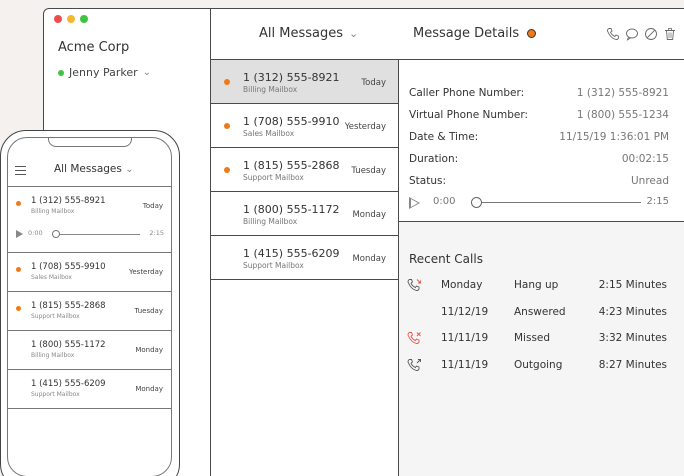 This screenshot has width=684, height=476. Describe the element at coordinates (89, 311) in the screenshot. I see `phone-message-row: 1 (815) 555-2868 Support Mailbox Tuesday` at that location.